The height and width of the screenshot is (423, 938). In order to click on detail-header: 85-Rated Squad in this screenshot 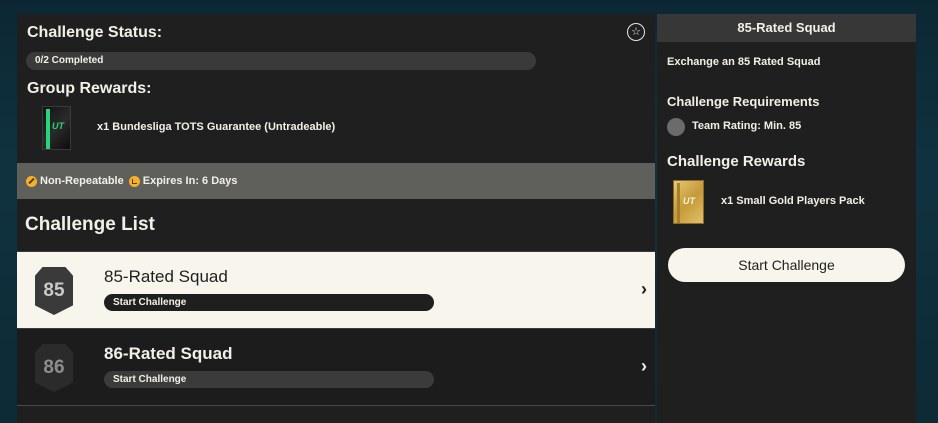, I will do `click(786, 28)`.